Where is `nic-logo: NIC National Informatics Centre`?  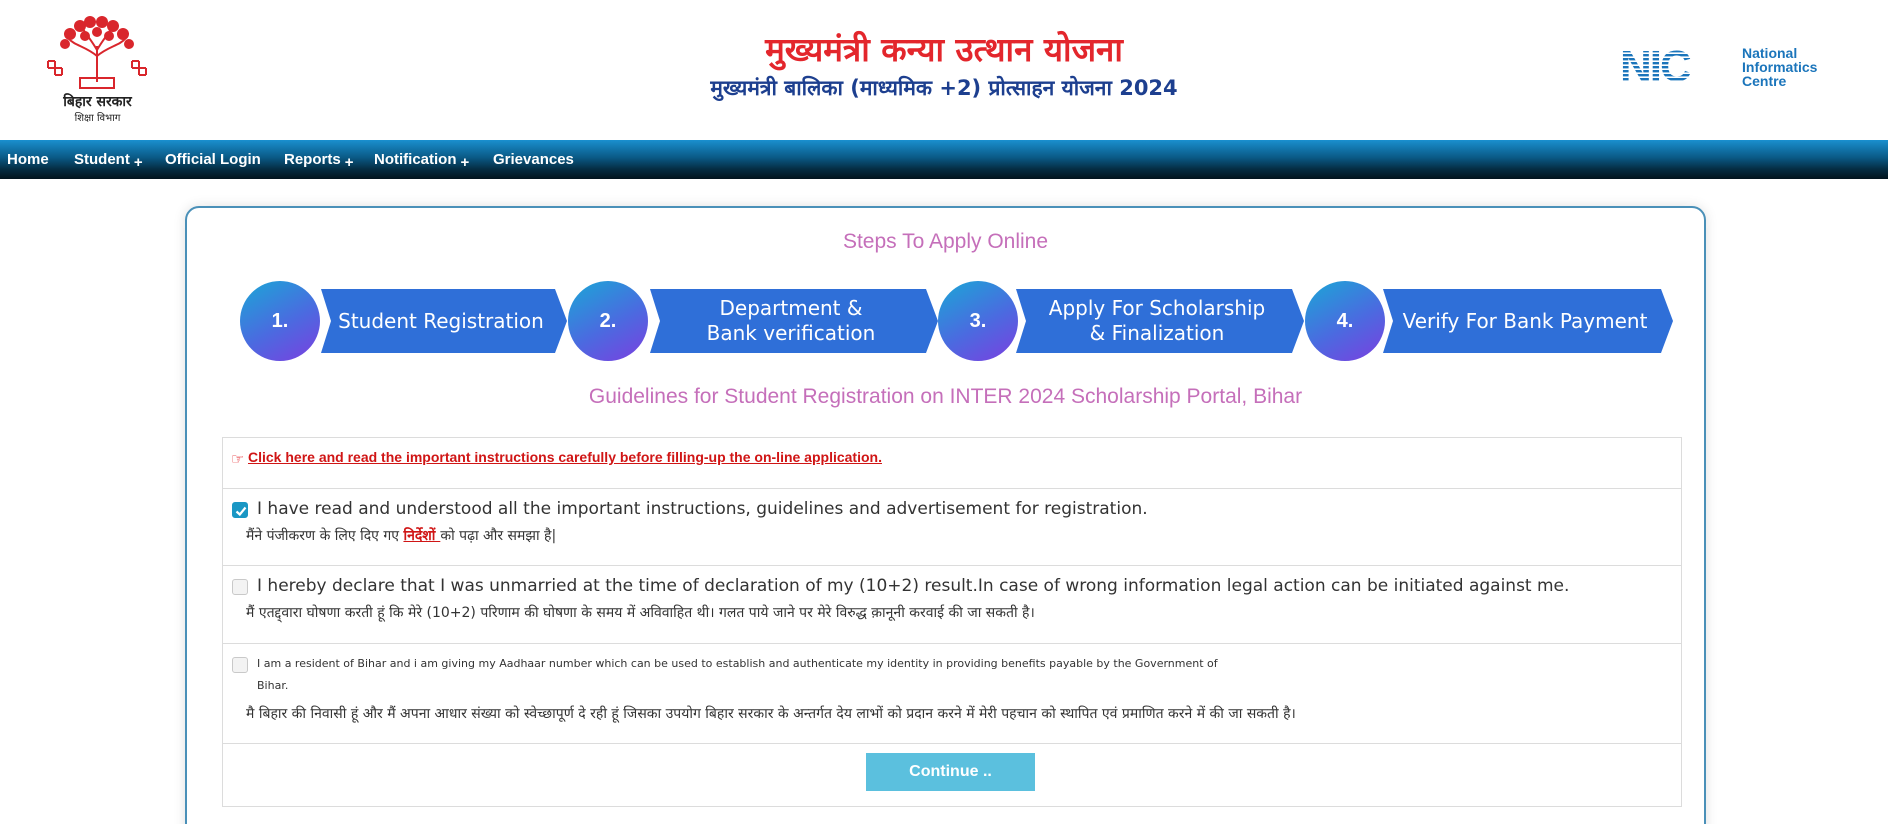
nic-logo: NIC National Informatics Centre is located at coordinates (1735, 66).